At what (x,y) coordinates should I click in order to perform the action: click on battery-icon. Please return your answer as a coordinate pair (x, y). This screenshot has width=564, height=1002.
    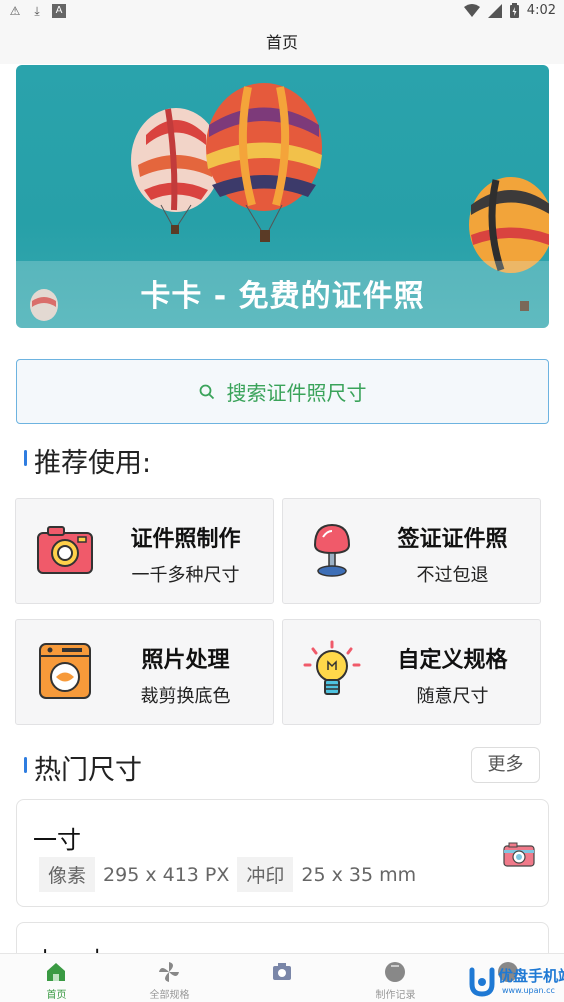
    Looking at the image, I should click on (514, 10).